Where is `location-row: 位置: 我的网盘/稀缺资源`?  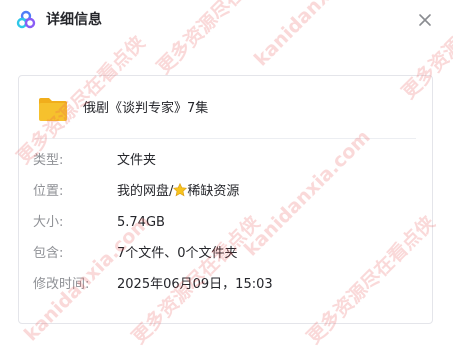 location-row: 位置: 我的网盘/稀缺资源 is located at coordinates (225, 192).